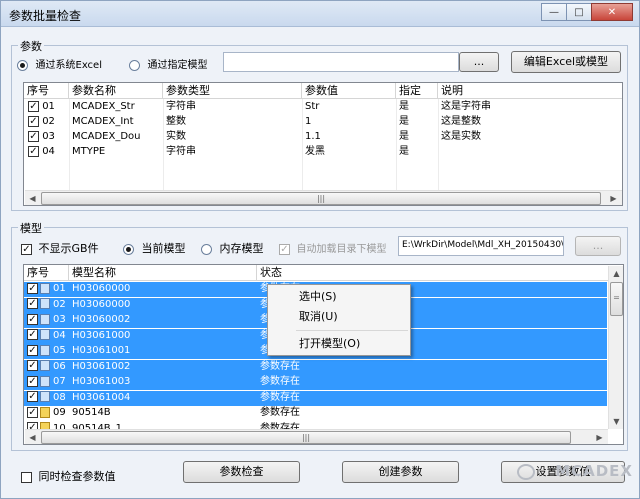 Image resolution: width=640 pixels, height=499 pixels. Describe the element at coordinates (554, 12) in the screenshot. I see `minimize-button: —` at that location.